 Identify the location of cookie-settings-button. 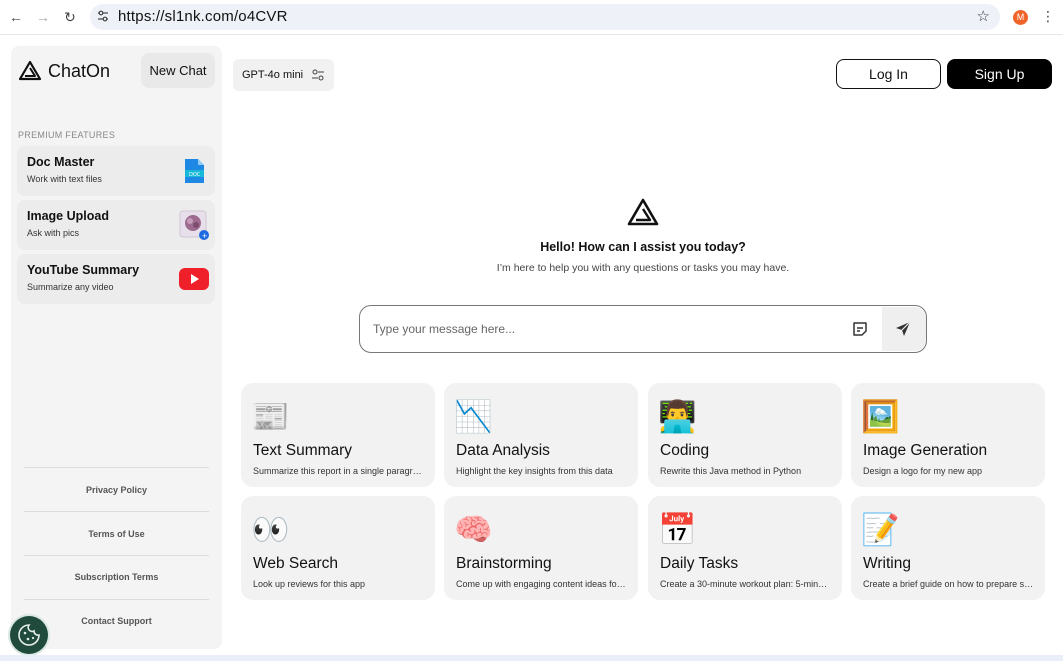
(29, 635).